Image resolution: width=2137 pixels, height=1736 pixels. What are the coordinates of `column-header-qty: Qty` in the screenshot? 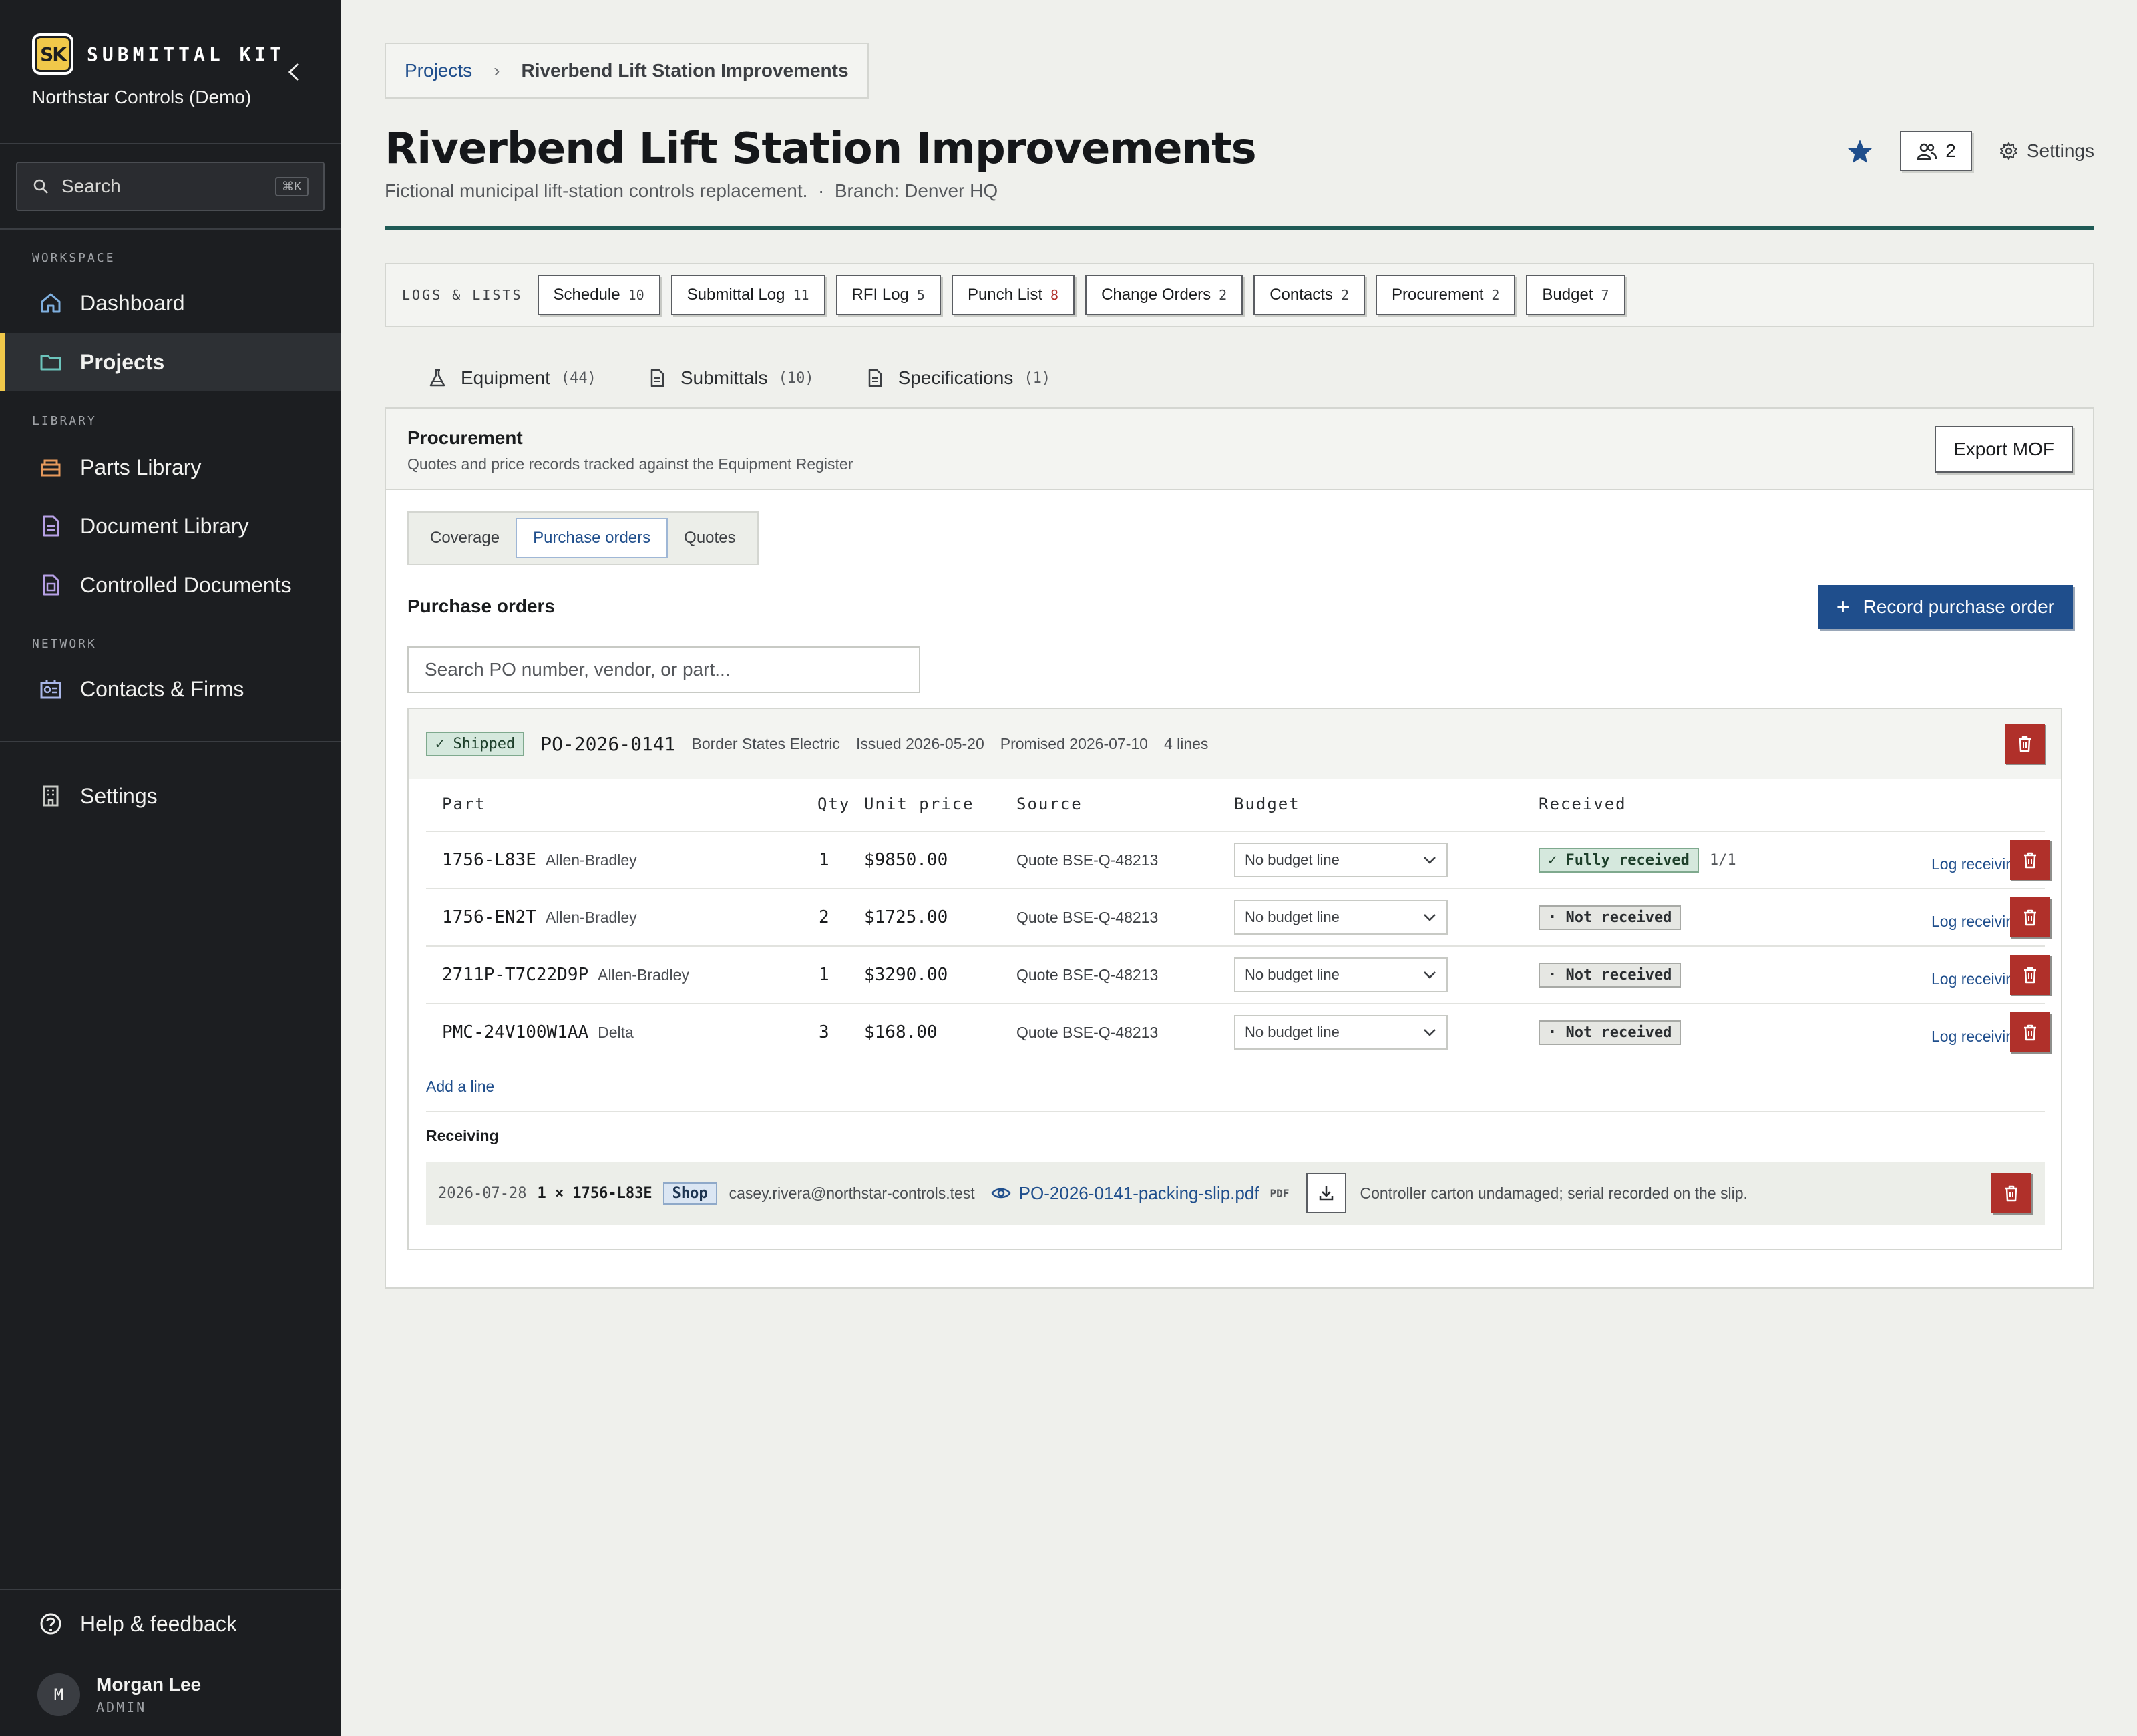 It's located at (834, 804).